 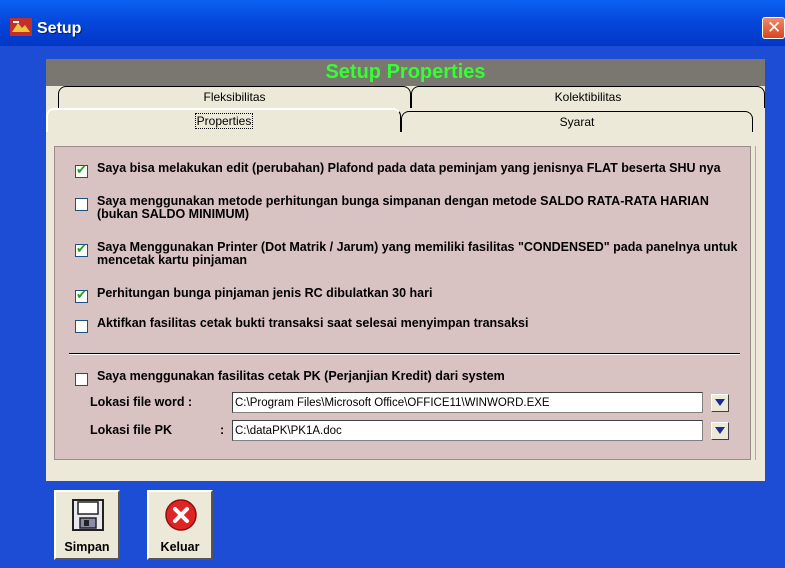 What do you see at coordinates (81, 249) in the screenshot?
I see `checkbox-printer-condensed` at bounding box center [81, 249].